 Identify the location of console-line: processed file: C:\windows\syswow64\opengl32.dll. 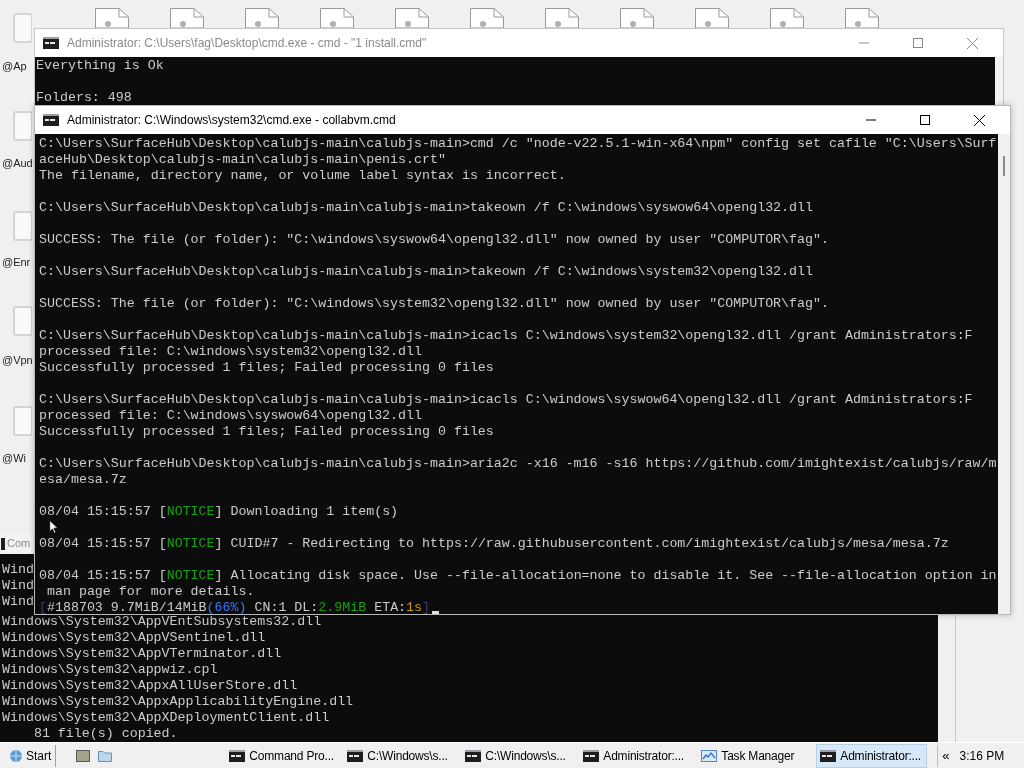
(230, 415).